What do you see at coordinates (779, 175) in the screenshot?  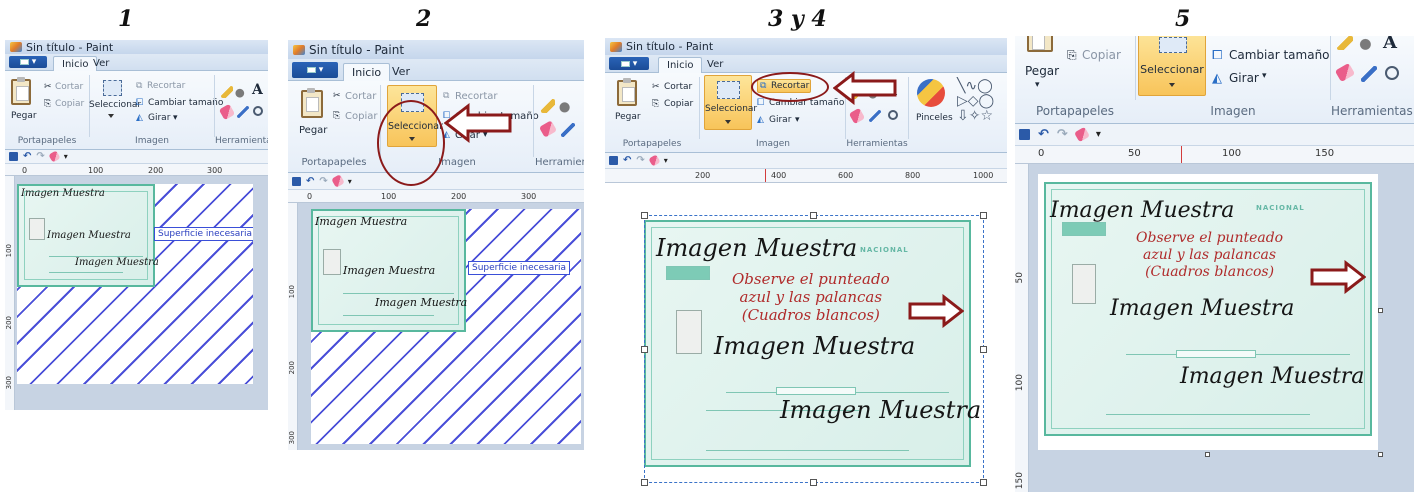 I see `ruler-tick: 400` at bounding box center [779, 175].